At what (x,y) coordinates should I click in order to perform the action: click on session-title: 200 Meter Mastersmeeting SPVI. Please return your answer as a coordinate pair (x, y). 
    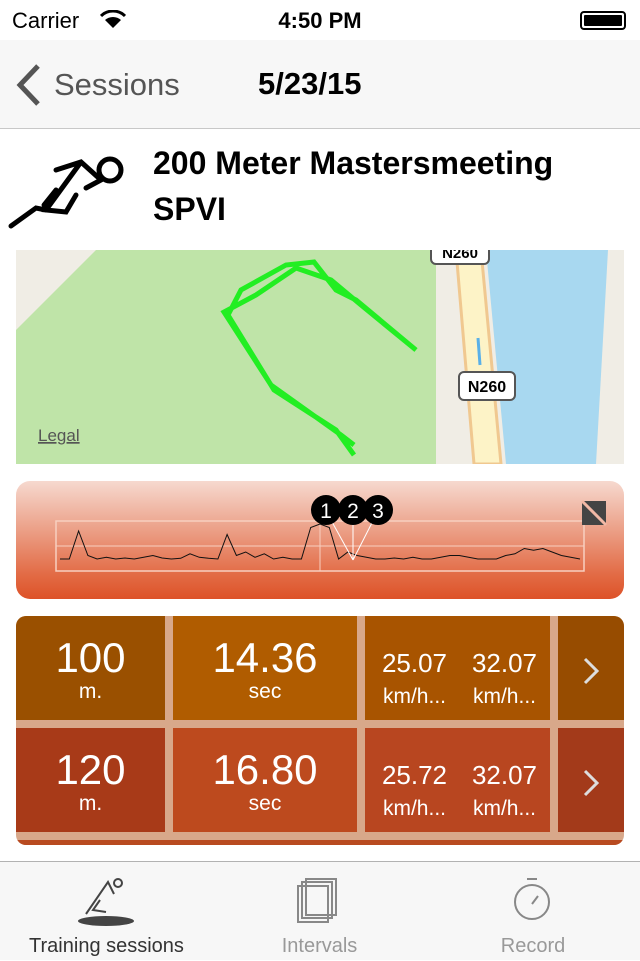
    Looking at the image, I should click on (353, 186).